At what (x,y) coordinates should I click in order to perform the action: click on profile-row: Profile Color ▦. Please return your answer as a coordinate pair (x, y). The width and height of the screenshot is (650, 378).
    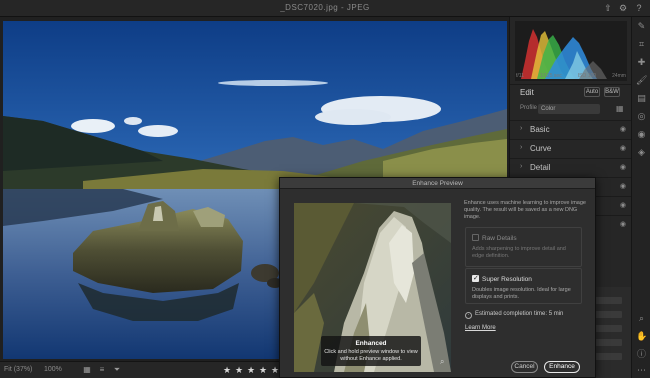
    Looking at the image, I should click on (571, 110).